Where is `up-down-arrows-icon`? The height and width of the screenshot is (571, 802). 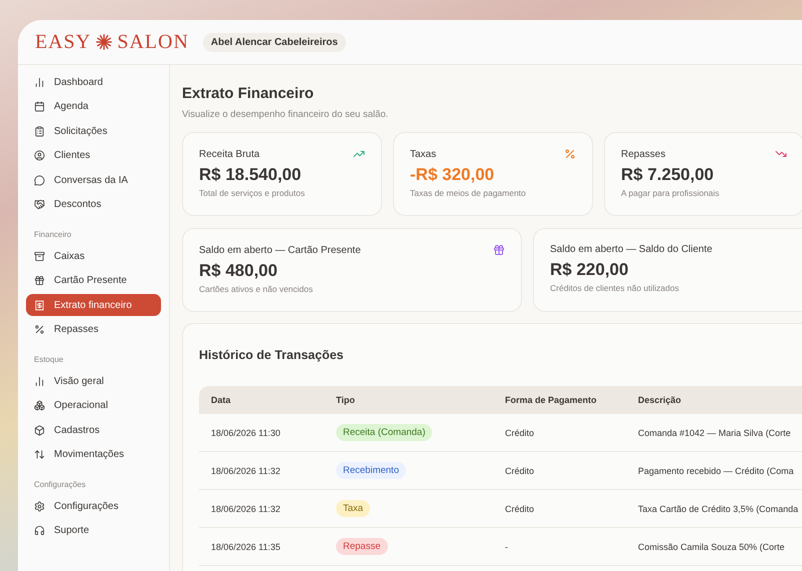 up-down-arrows-icon is located at coordinates (39, 454).